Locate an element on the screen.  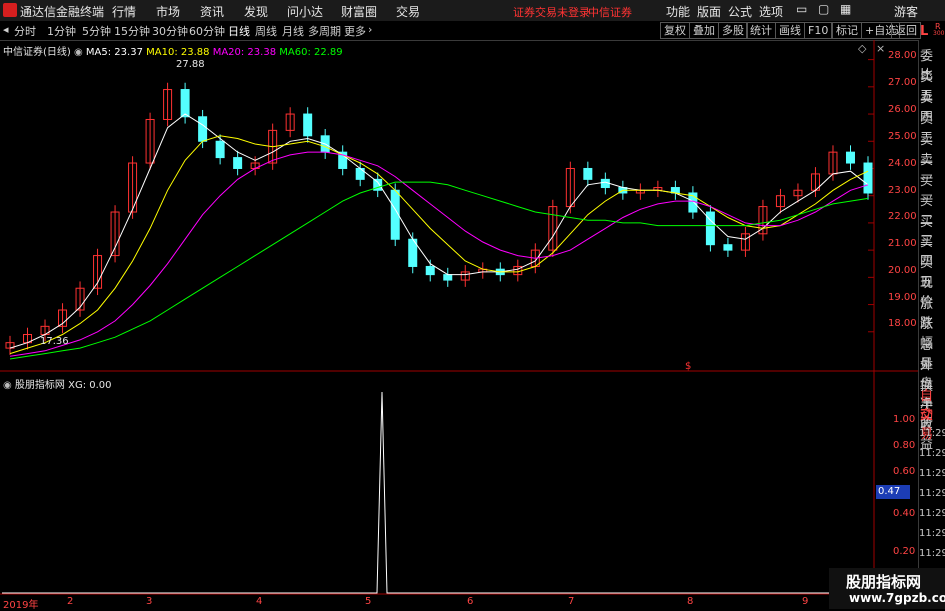
panel-top-label: L is located at coordinates (924, 31).